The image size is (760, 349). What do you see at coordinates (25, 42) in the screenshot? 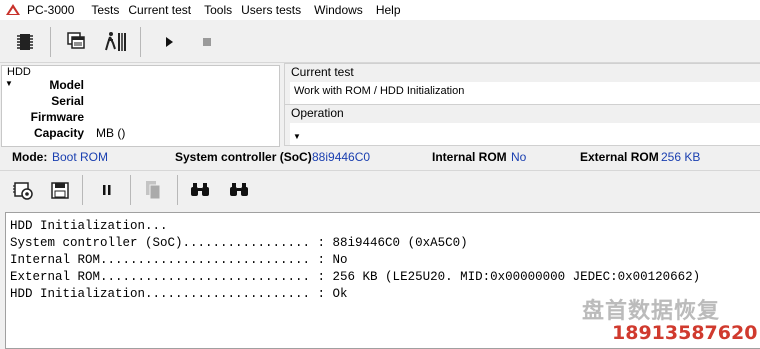
I see `chip-icon` at bounding box center [25, 42].